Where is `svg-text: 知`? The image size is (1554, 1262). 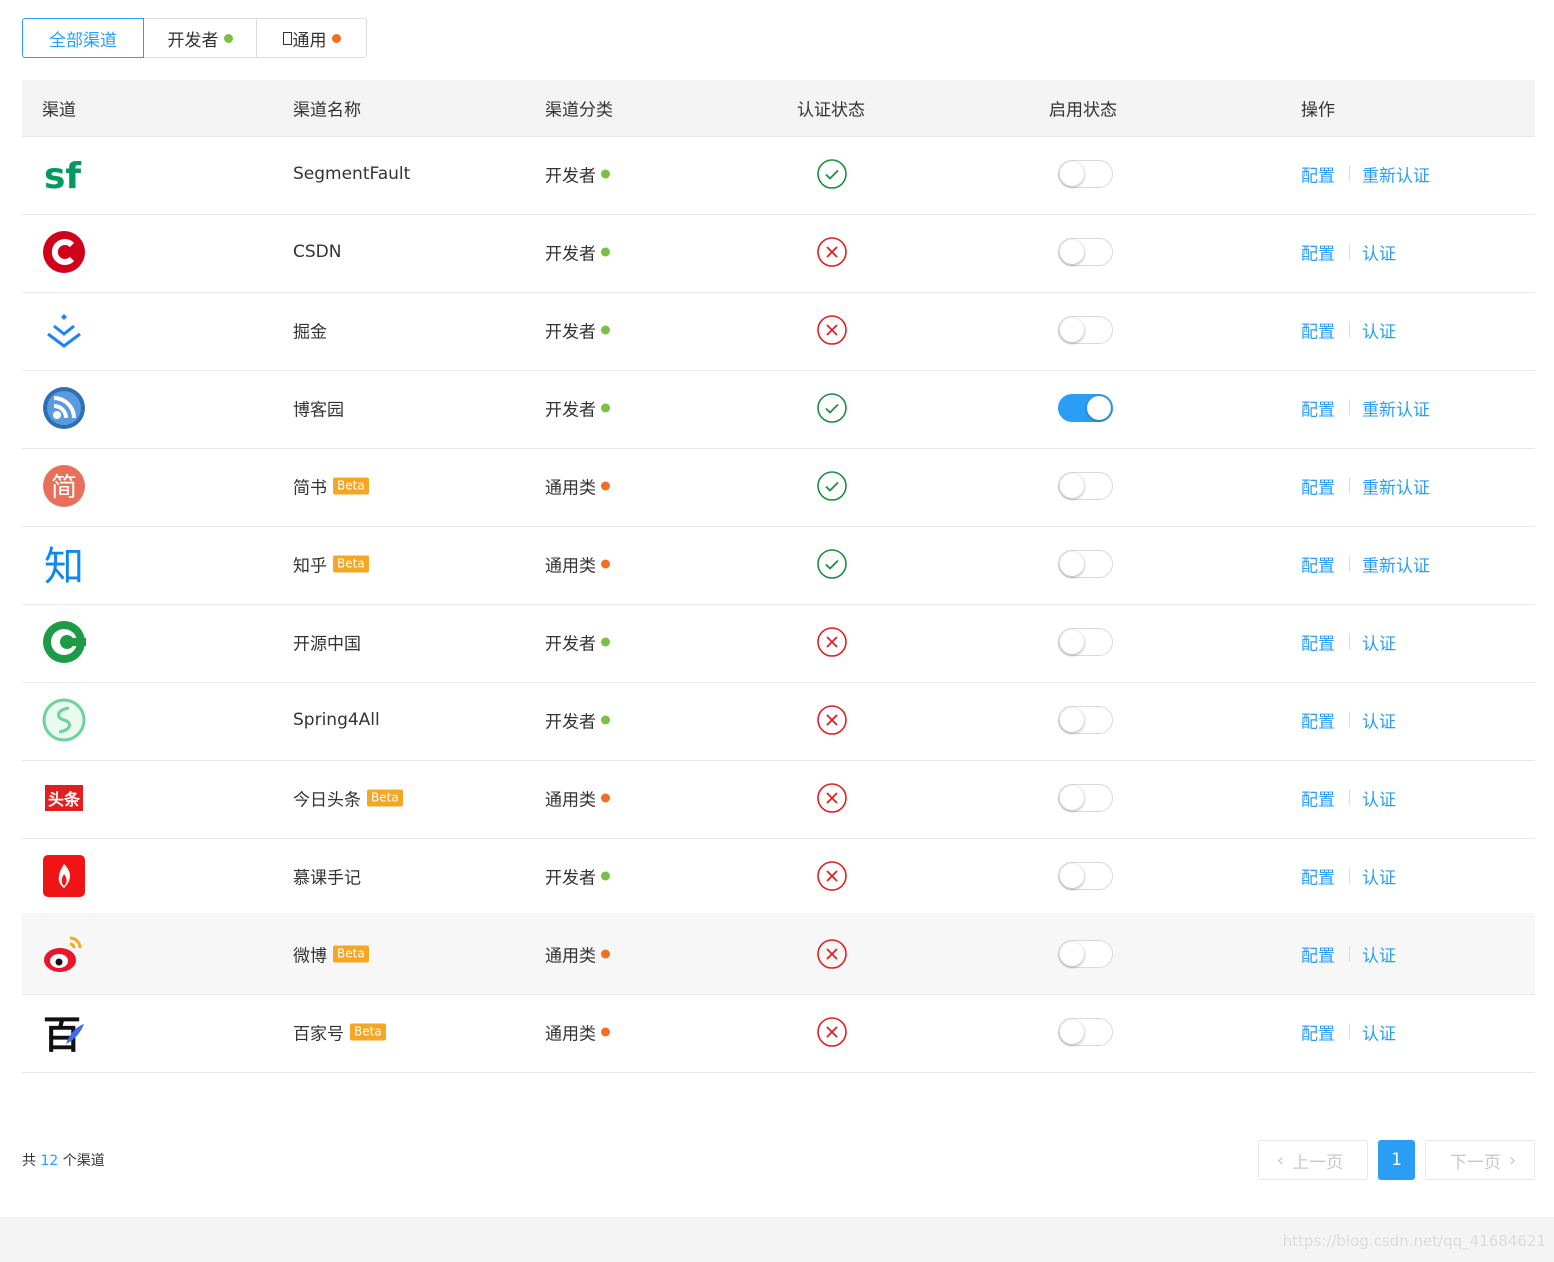 svg-text: 知 is located at coordinates (64, 565).